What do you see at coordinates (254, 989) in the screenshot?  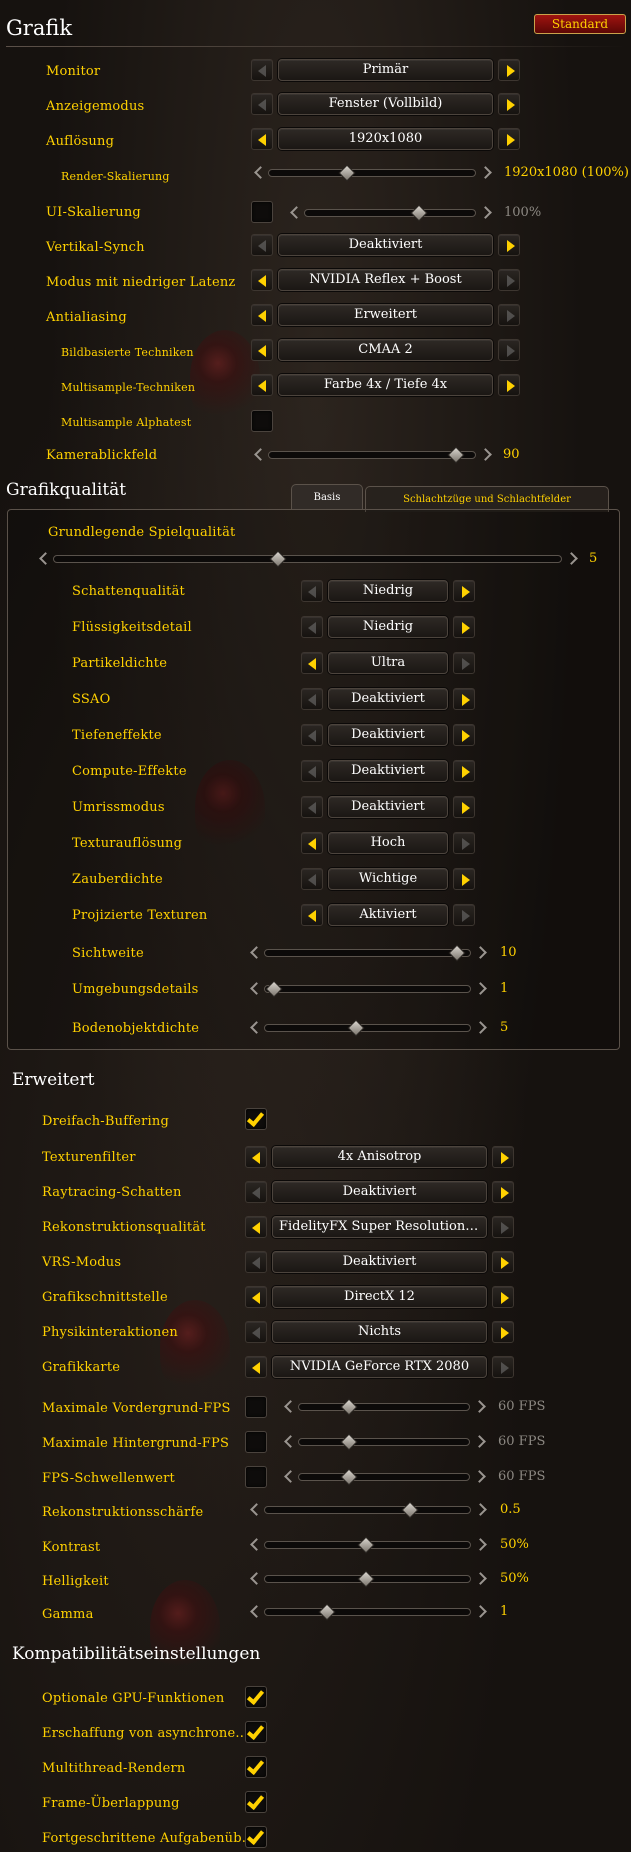 I see `umgebungsdetails-decrease-button` at bounding box center [254, 989].